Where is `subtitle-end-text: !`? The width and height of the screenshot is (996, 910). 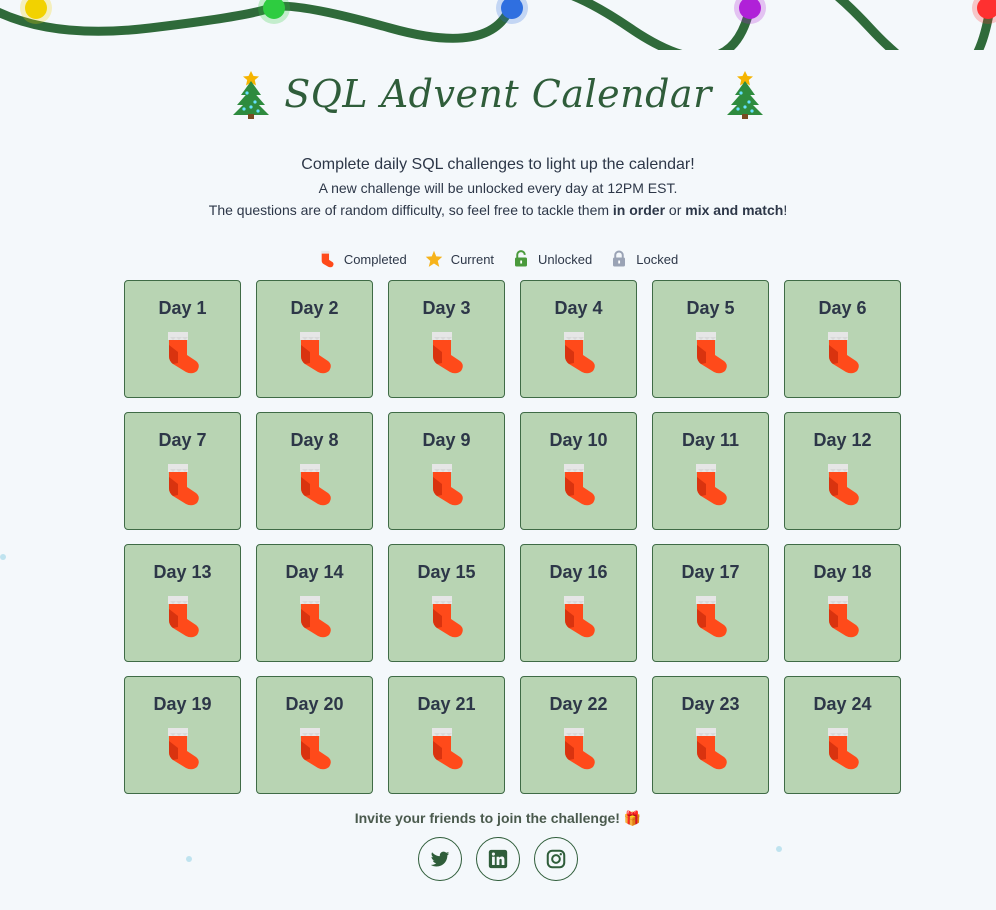
subtitle-end-text: ! is located at coordinates (785, 210).